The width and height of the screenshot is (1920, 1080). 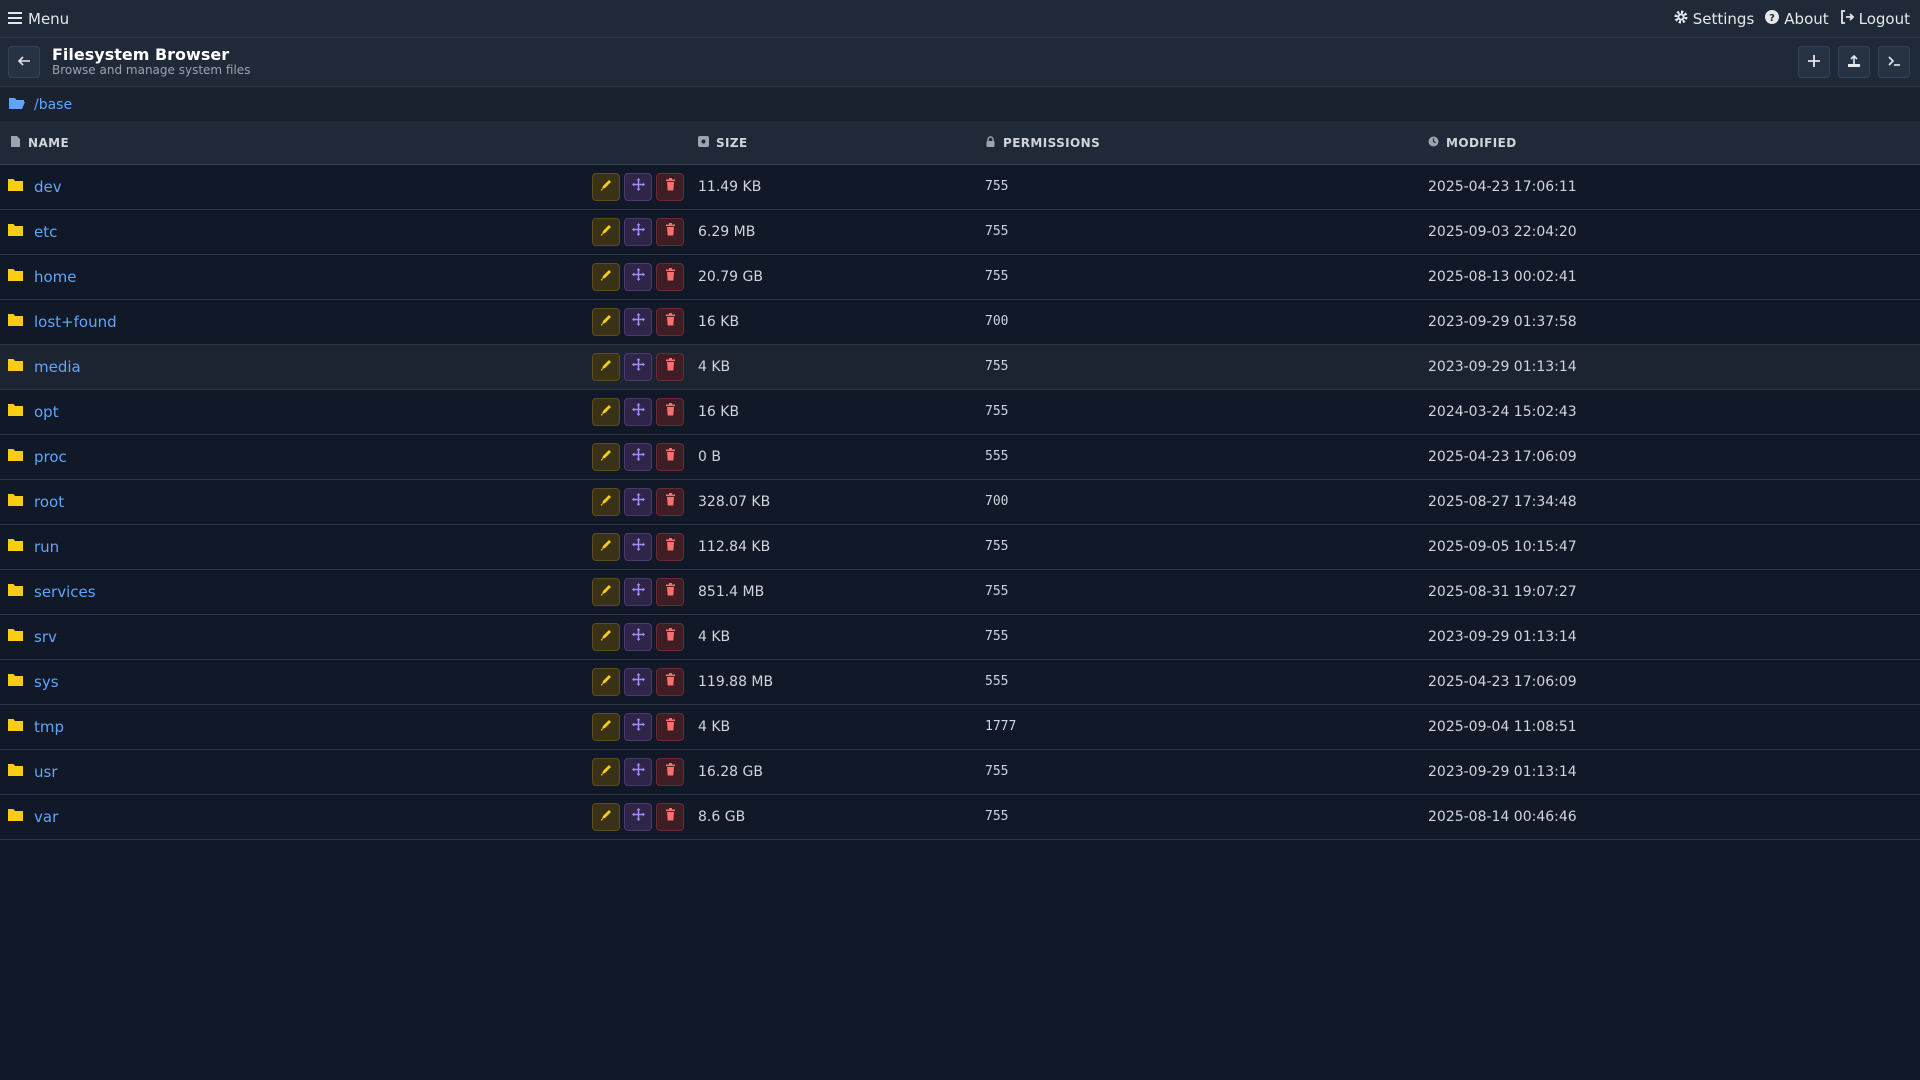 I want to click on table-row: usr 16.28 GB 755 2023-09-29 01:13:14, so click(x=960, y=772).